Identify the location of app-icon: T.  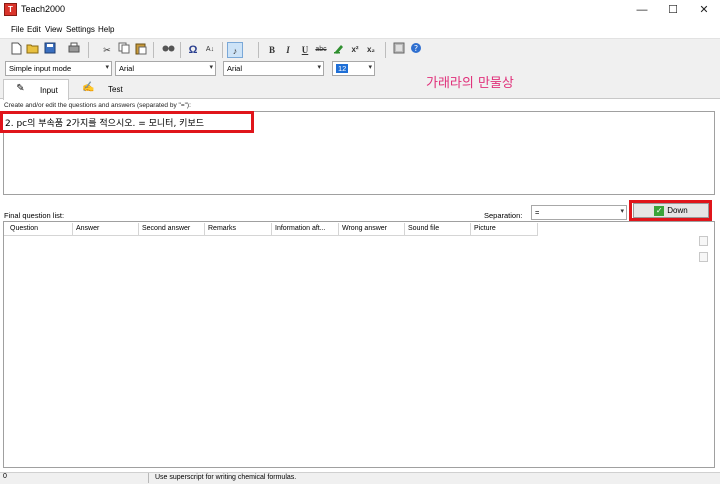
(10, 9).